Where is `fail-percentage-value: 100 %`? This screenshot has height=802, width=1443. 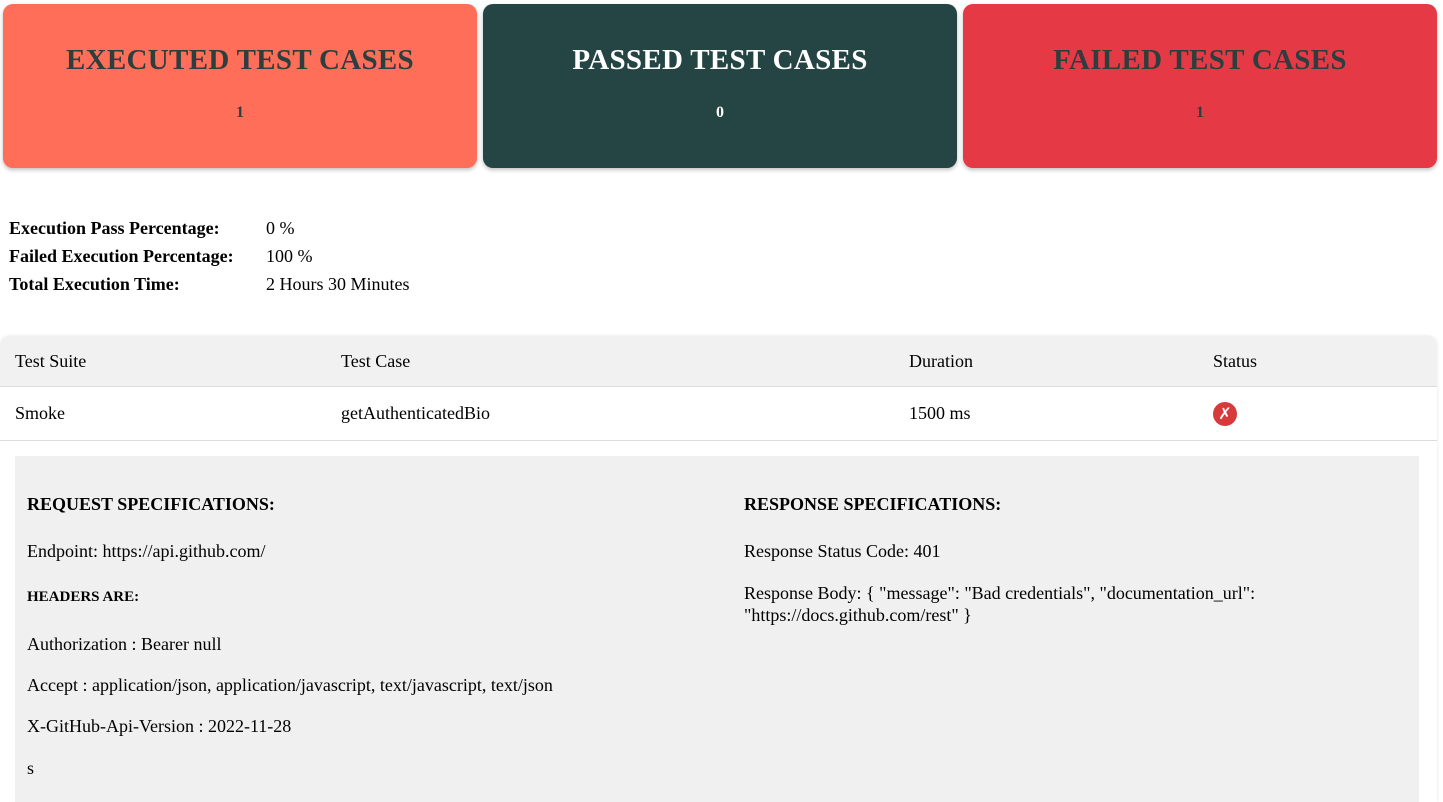 fail-percentage-value: 100 % is located at coordinates (289, 256).